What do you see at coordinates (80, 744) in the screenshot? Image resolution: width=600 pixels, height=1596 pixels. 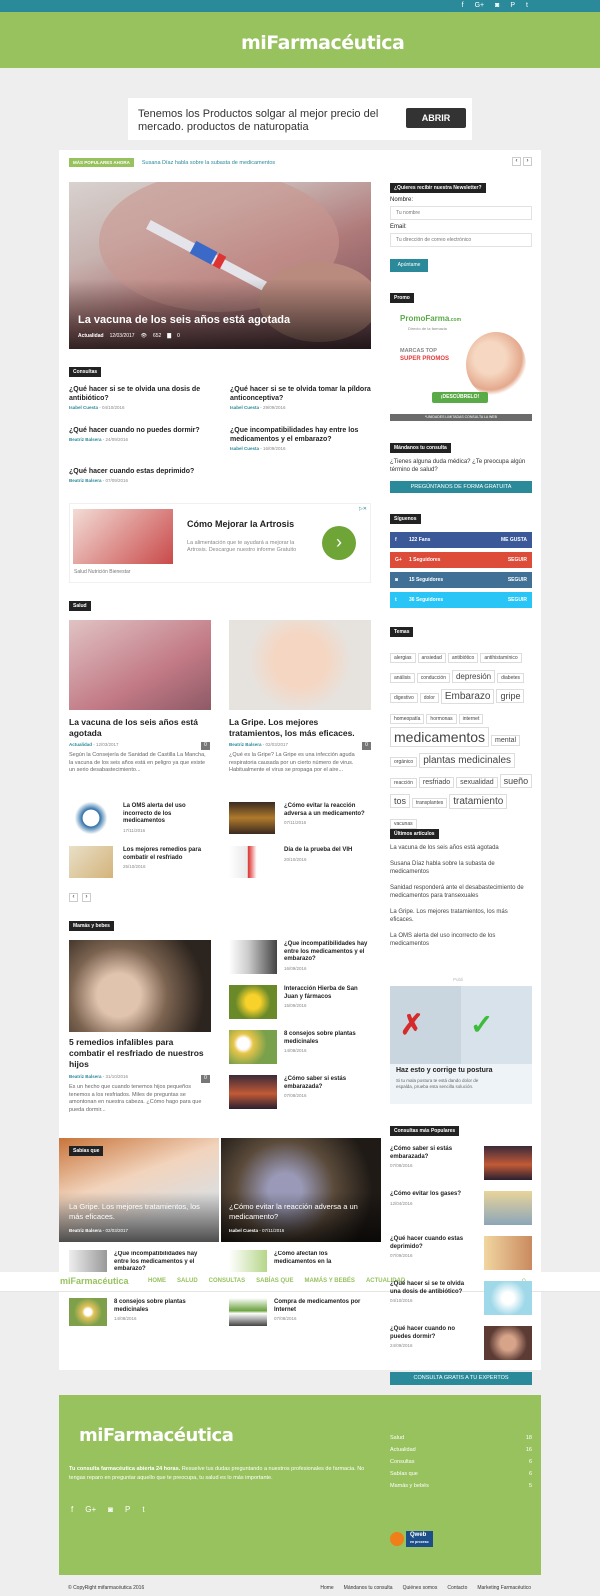 I see `salud-author: Actualidad` at bounding box center [80, 744].